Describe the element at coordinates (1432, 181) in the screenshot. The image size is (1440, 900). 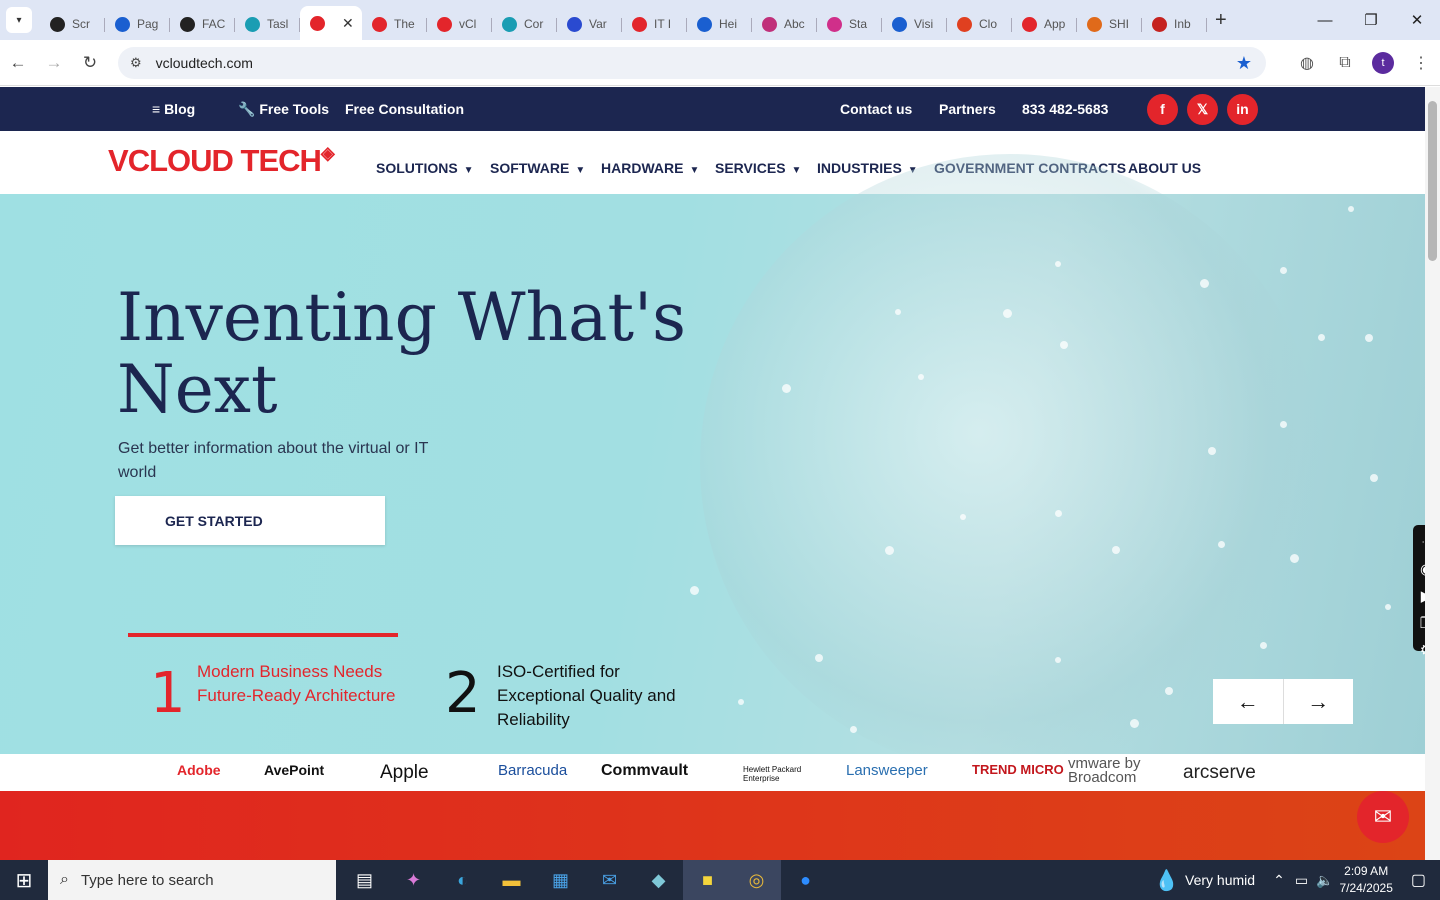
I see `scrollbar-thumb` at that location.